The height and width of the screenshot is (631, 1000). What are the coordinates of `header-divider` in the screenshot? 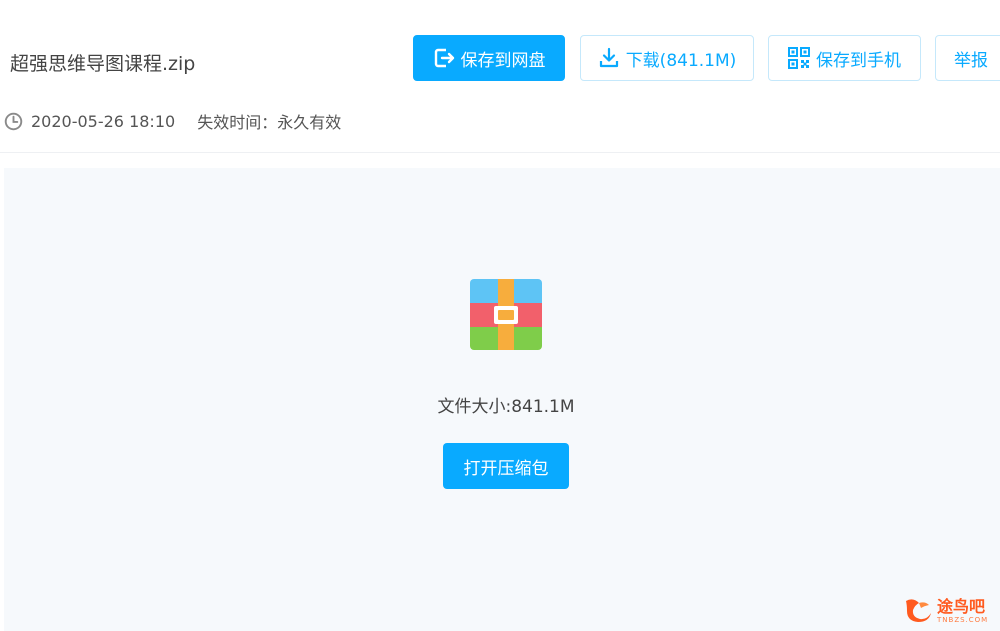 It's located at (500, 152).